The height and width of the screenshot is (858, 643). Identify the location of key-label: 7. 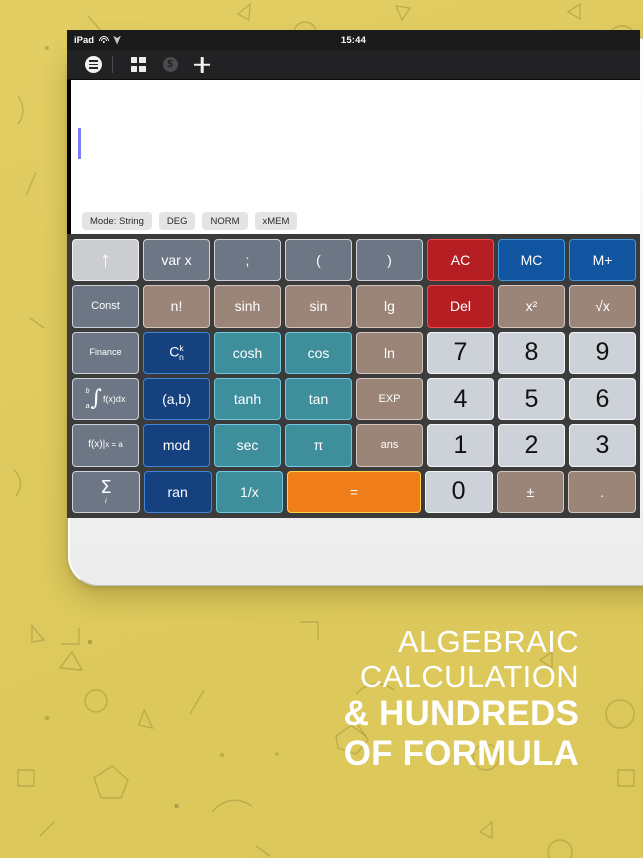
(460, 352).